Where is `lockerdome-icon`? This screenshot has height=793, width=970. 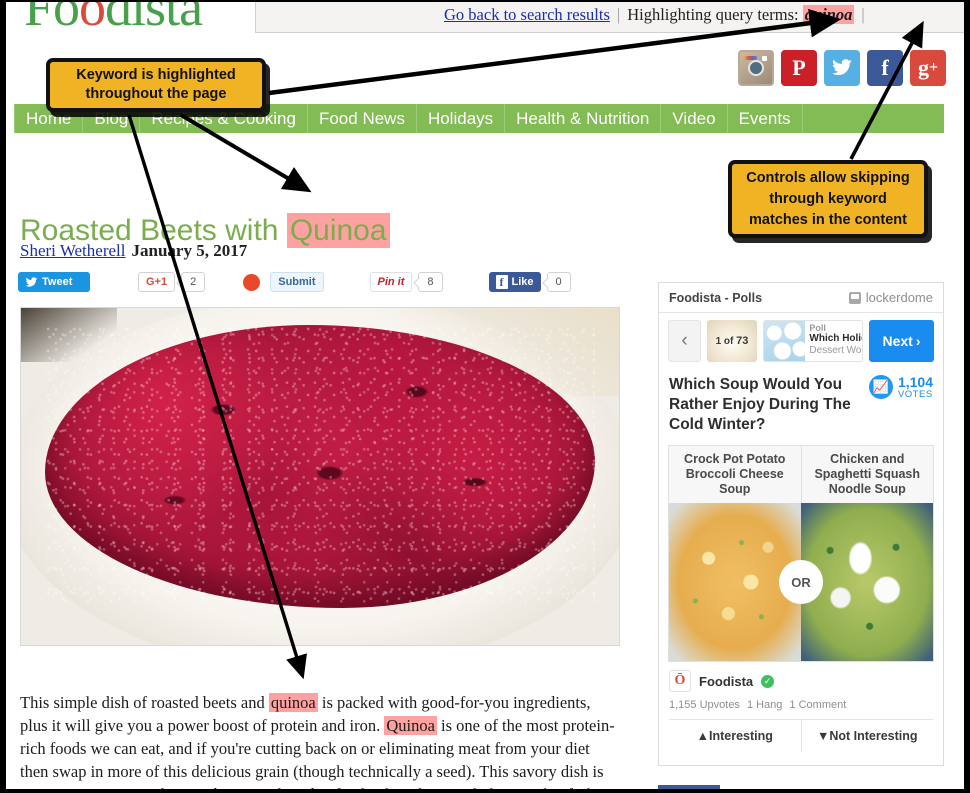 lockerdome-icon is located at coordinates (854, 297).